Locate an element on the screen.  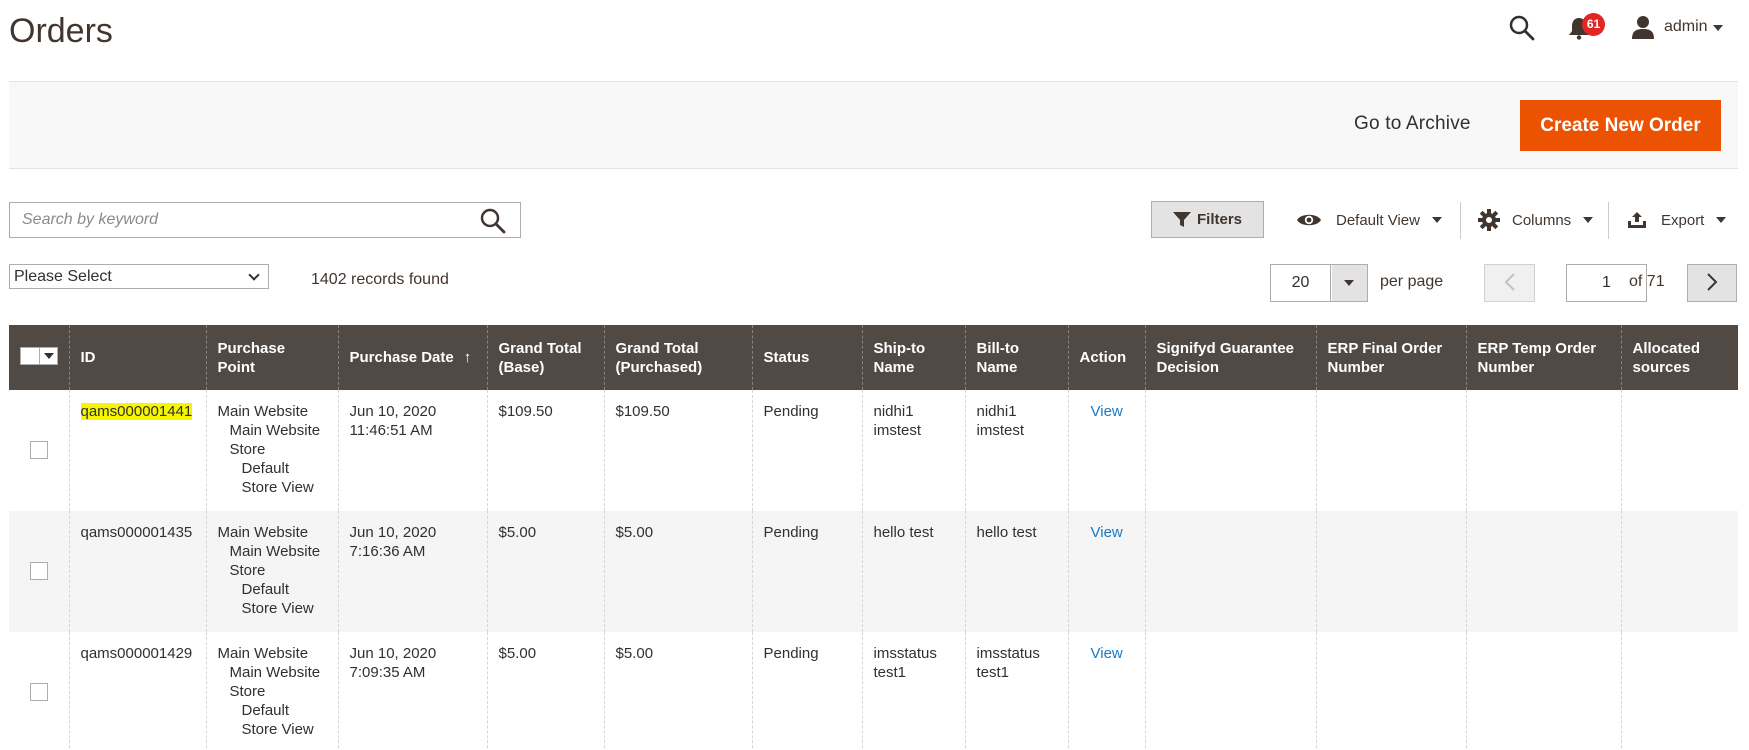
per-page-select: 20 is located at coordinates (1319, 283).